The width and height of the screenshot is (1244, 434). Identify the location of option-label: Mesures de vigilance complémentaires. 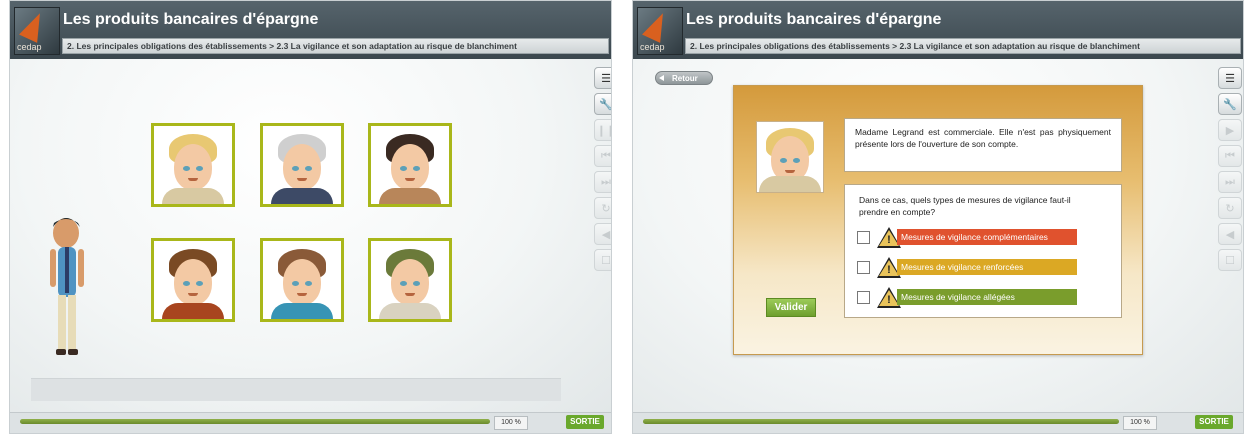
(987, 237).